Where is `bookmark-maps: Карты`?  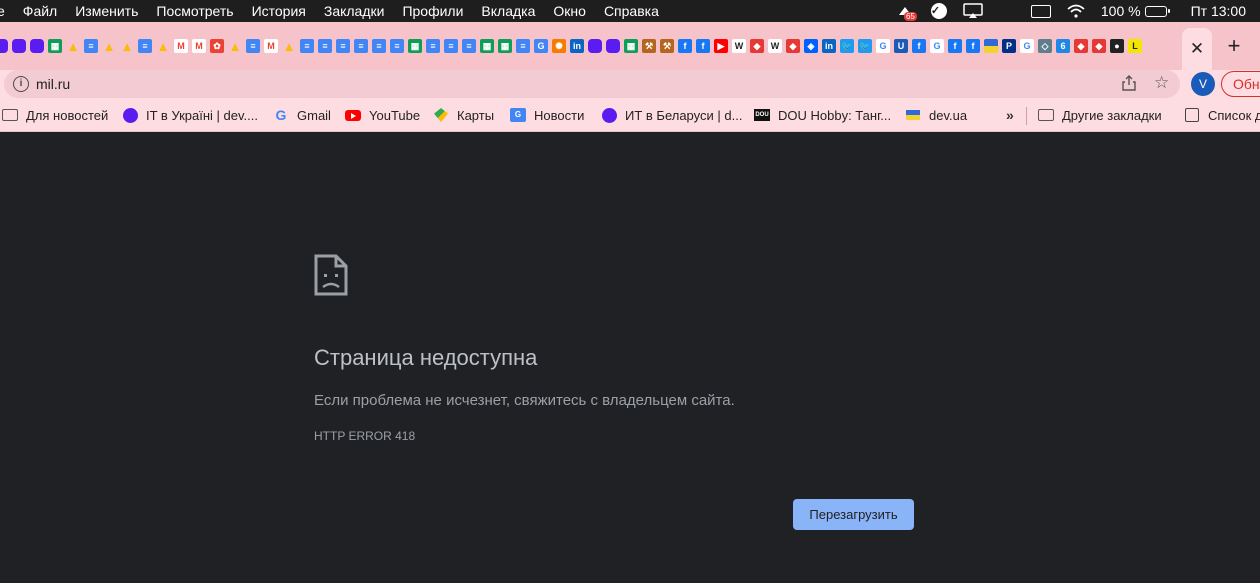
bookmark-maps: Карты is located at coordinates (463, 115).